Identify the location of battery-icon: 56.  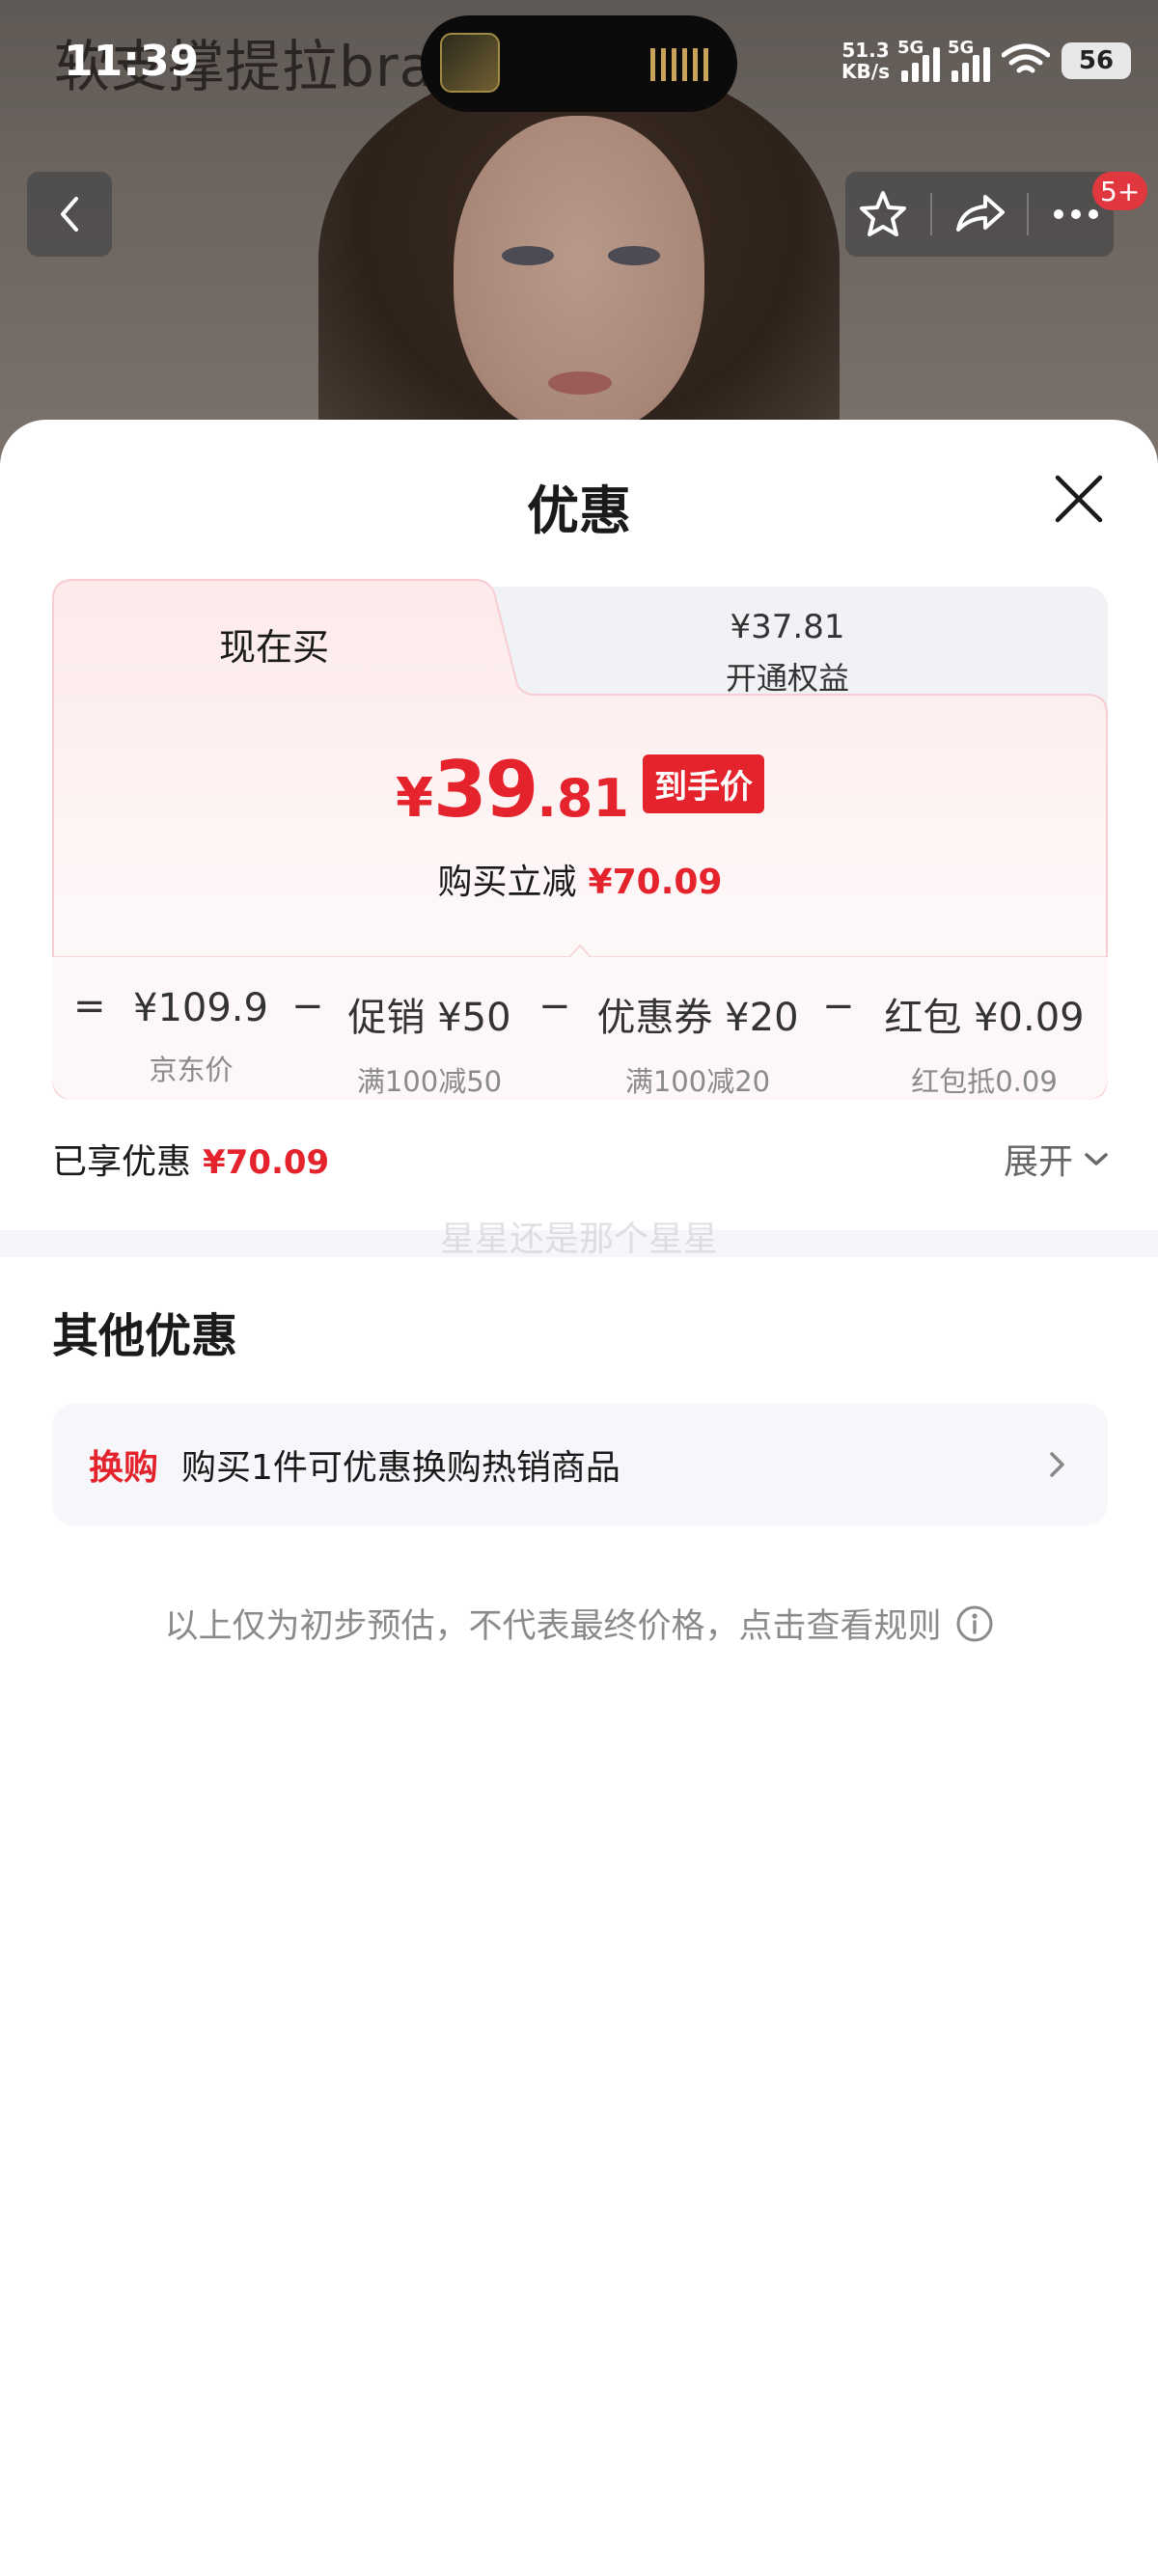
(1096, 60).